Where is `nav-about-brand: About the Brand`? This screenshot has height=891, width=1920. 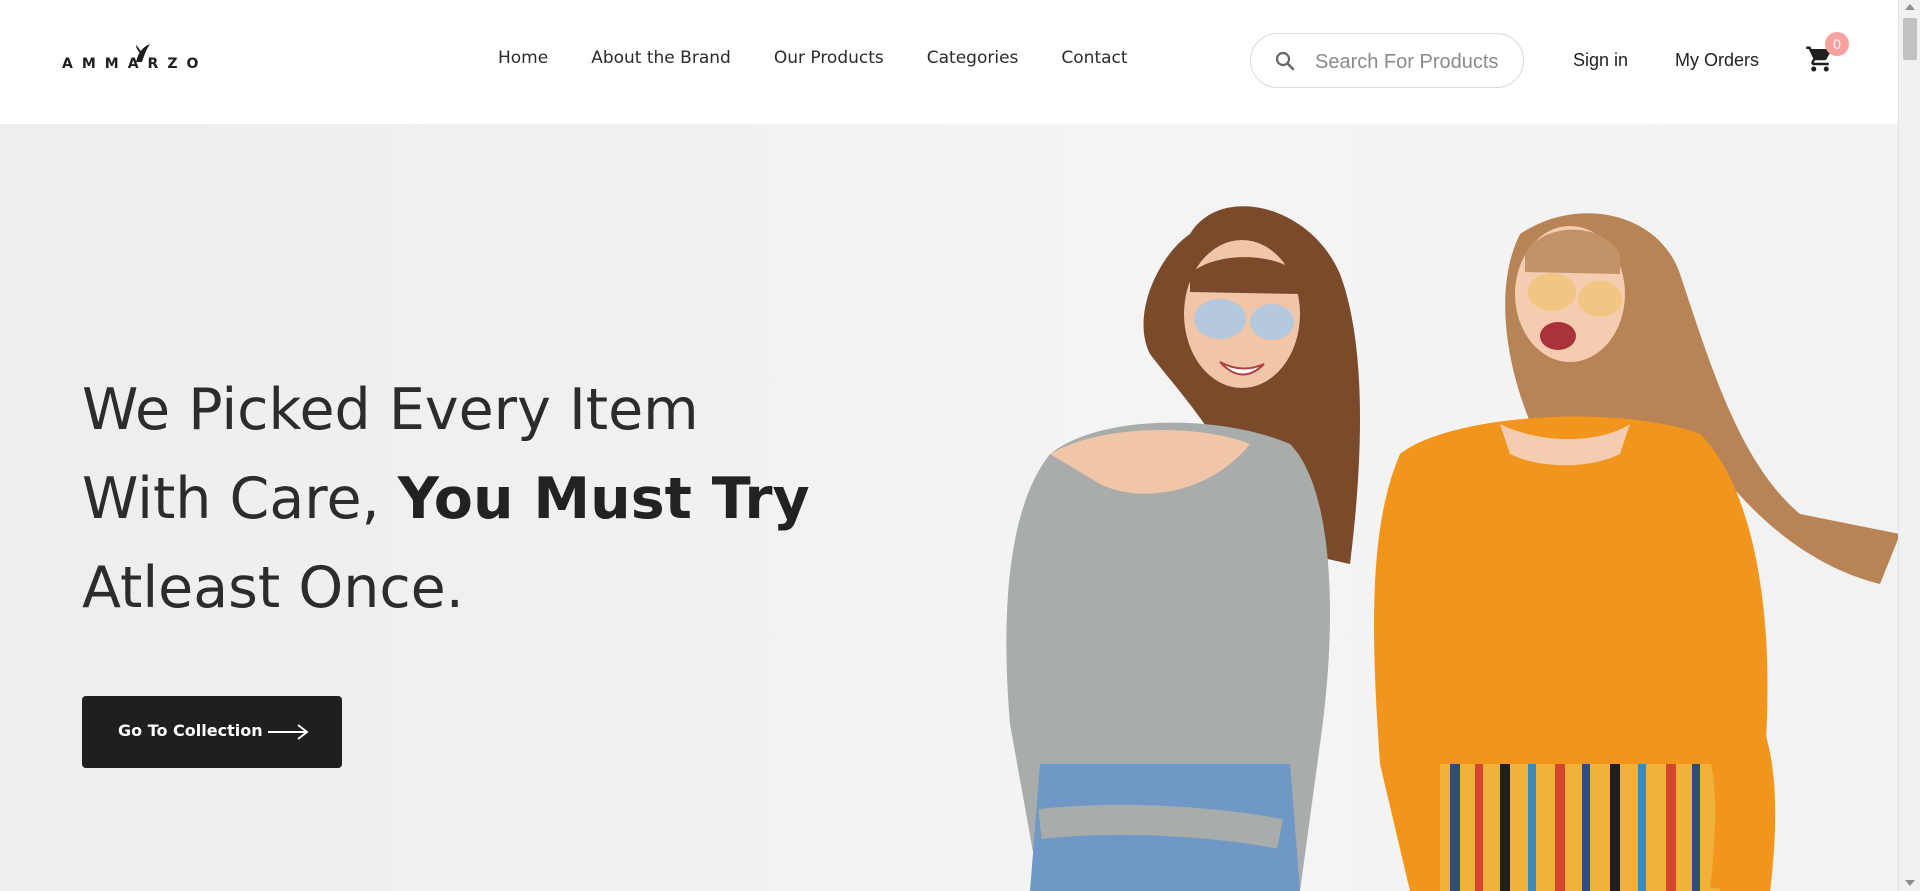 nav-about-brand: About the Brand is located at coordinates (661, 58).